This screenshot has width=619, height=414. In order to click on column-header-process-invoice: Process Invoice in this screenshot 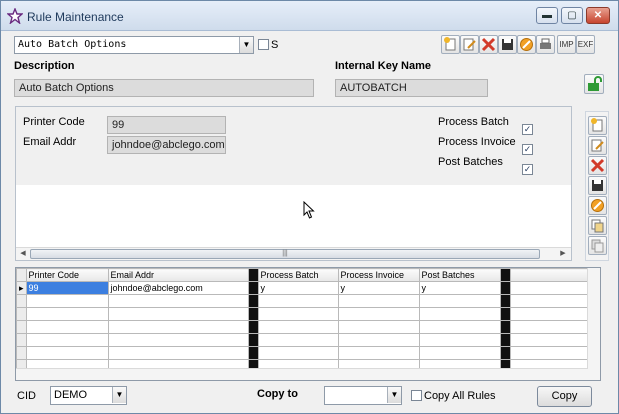, I will do `click(378, 275)`.